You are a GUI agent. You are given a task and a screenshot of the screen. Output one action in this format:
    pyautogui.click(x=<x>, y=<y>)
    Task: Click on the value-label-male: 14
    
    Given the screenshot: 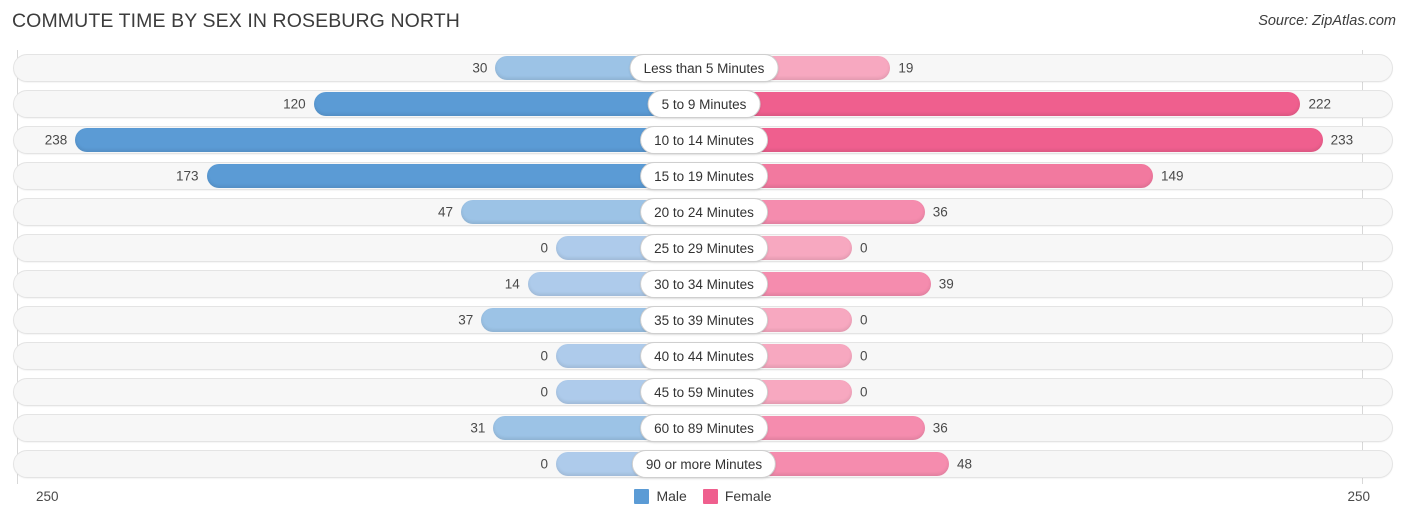 What is the action you would take?
    pyautogui.click(x=512, y=284)
    